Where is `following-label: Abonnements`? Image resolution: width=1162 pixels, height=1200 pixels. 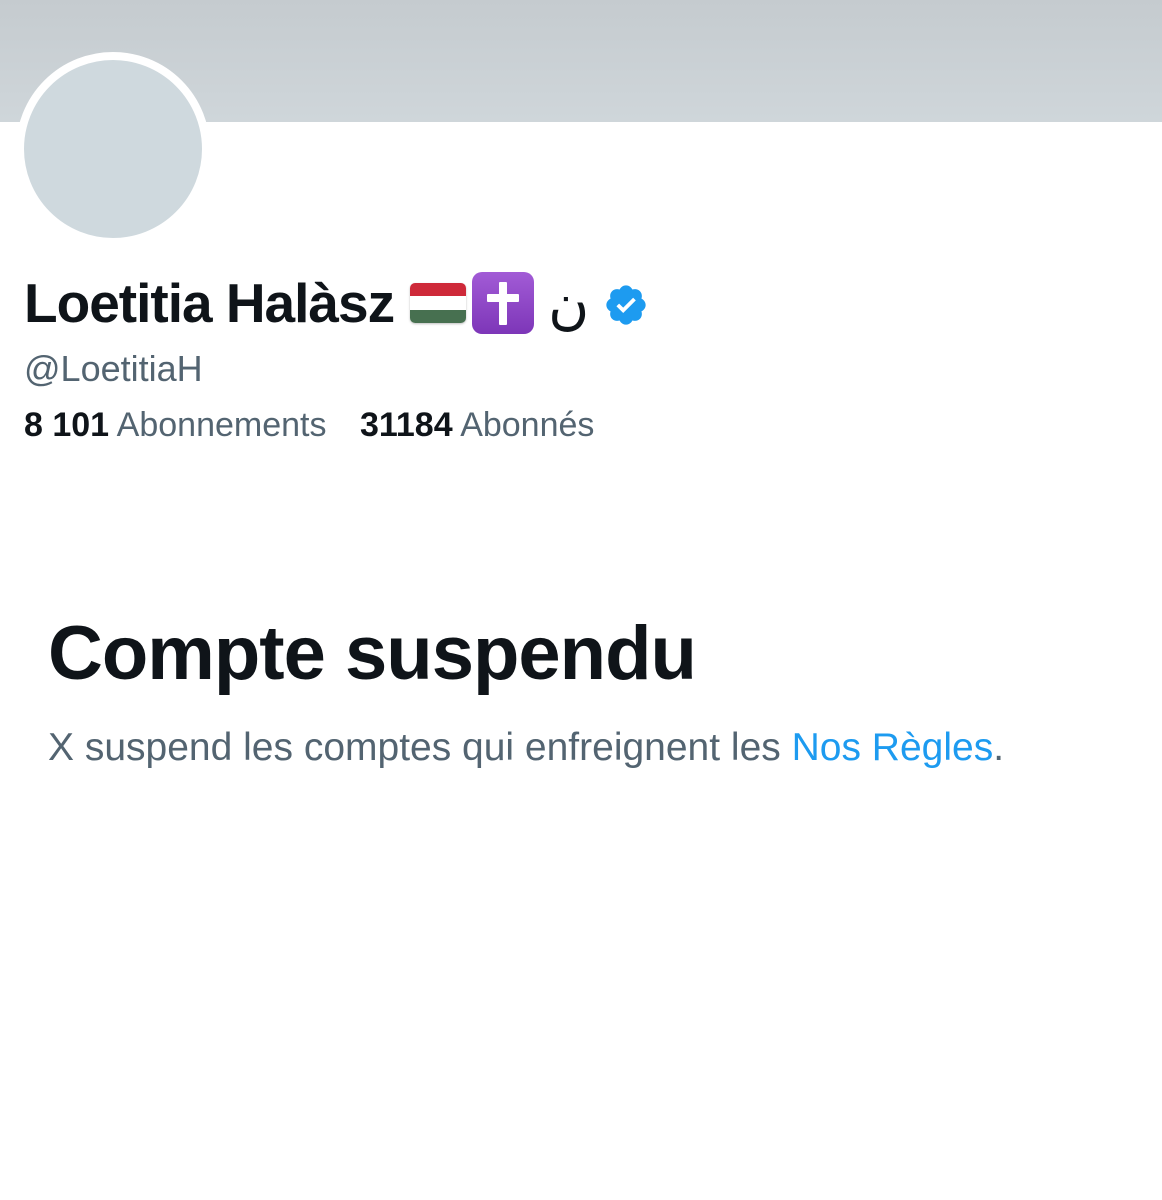 following-label: Abonnements is located at coordinates (221, 425).